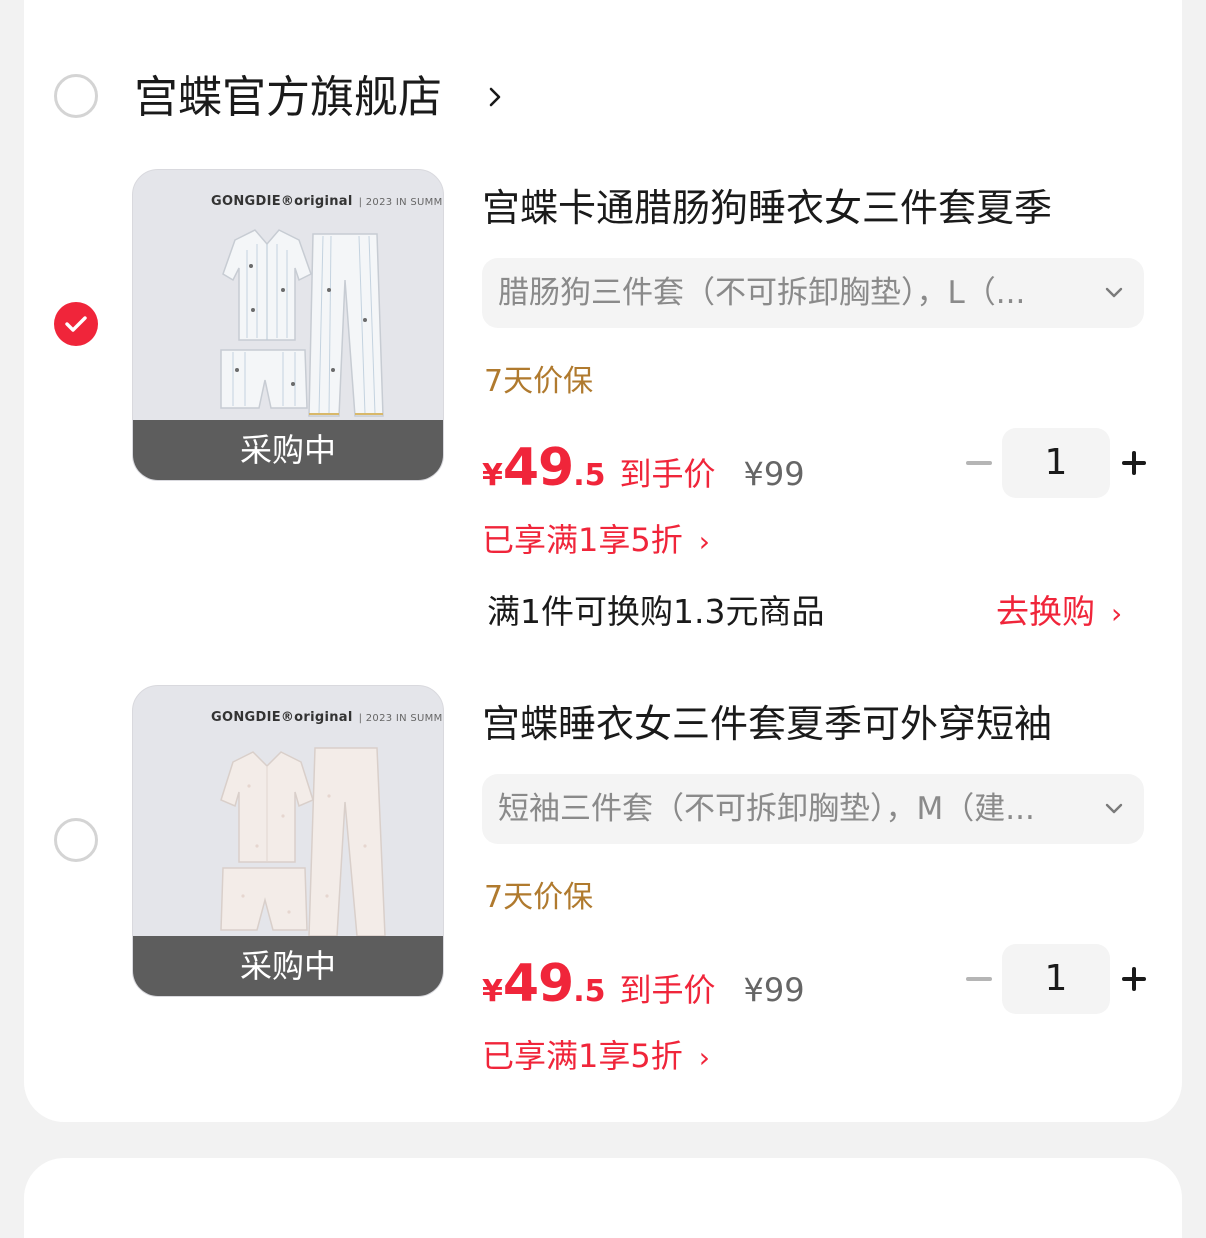 Image resolution: width=1206 pixels, height=1238 pixels. I want to click on product-title: 宫蝶卡通腊肠狗睡衣女三件套夏季, so click(802, 208).